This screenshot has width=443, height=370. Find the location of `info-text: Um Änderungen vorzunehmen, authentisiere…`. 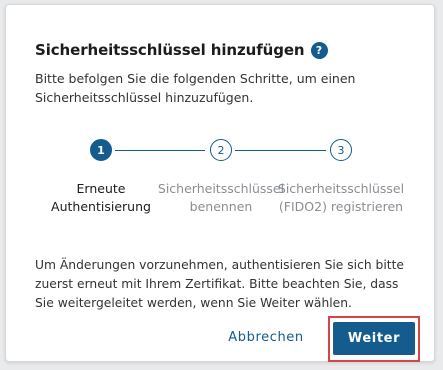

info-text: Um Änderungen vorzunehmen, authentisiere… is located at coordinates (219, 284).